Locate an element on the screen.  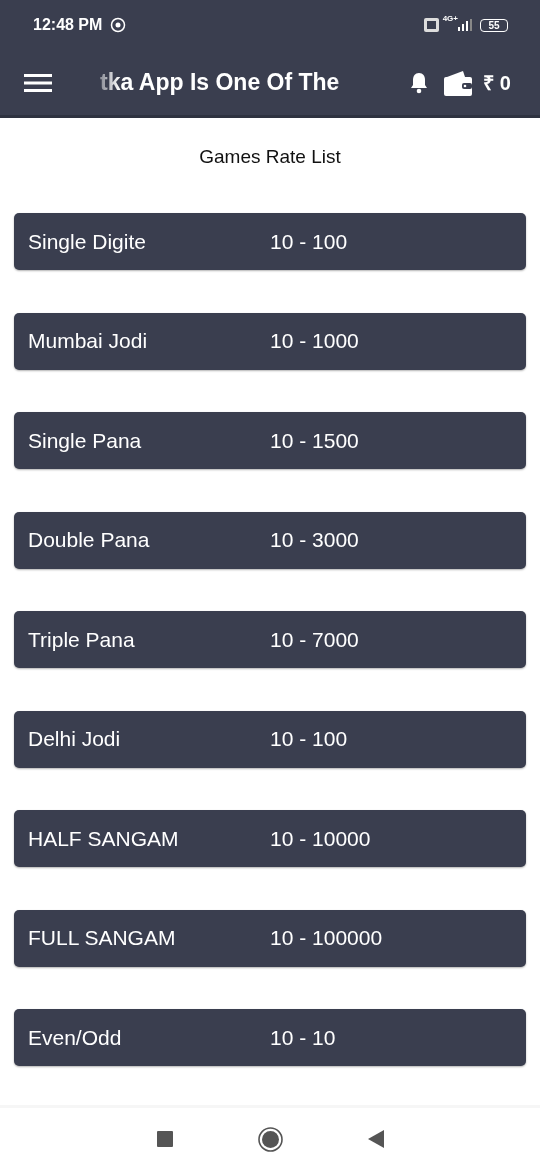
page-title: Games Rate List is located at coordinates (270, 157).